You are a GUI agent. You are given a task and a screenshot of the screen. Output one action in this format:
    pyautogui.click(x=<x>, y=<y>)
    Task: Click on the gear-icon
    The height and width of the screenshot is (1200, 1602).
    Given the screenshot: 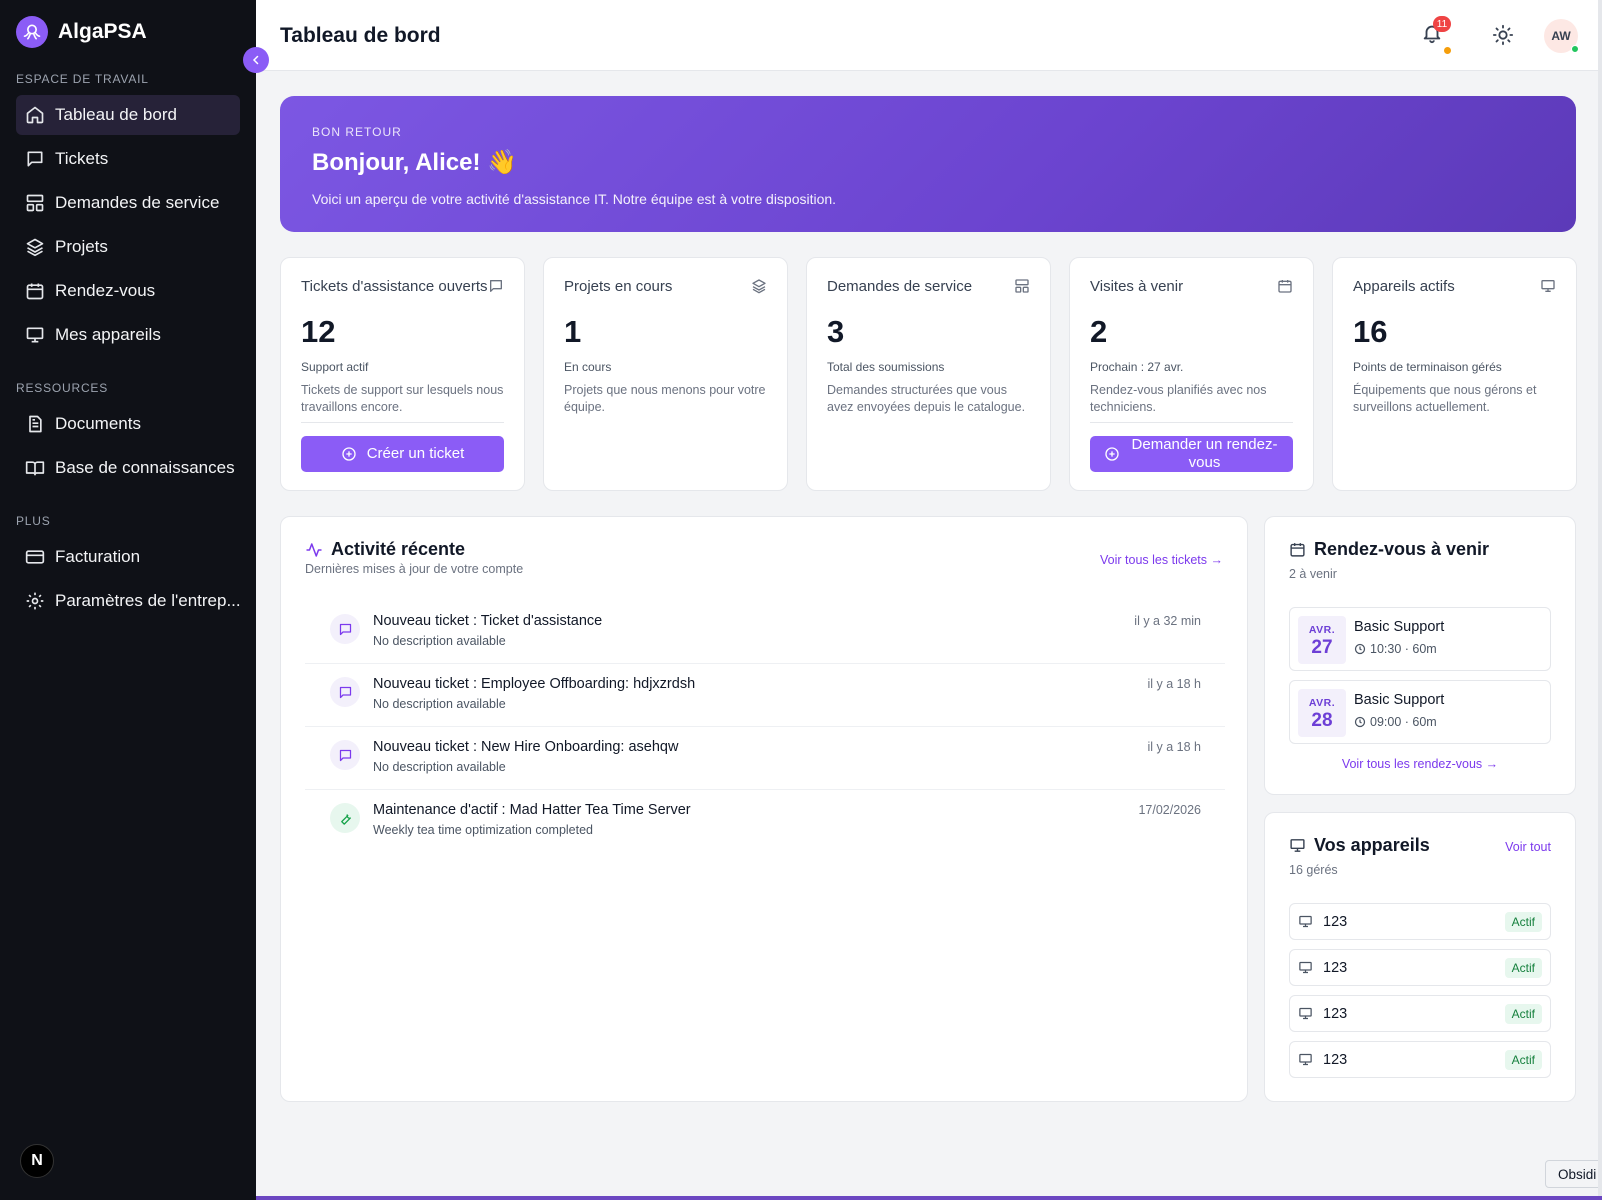 What is the action you would take?
    pyautogui.click(x=35, y=601)
    